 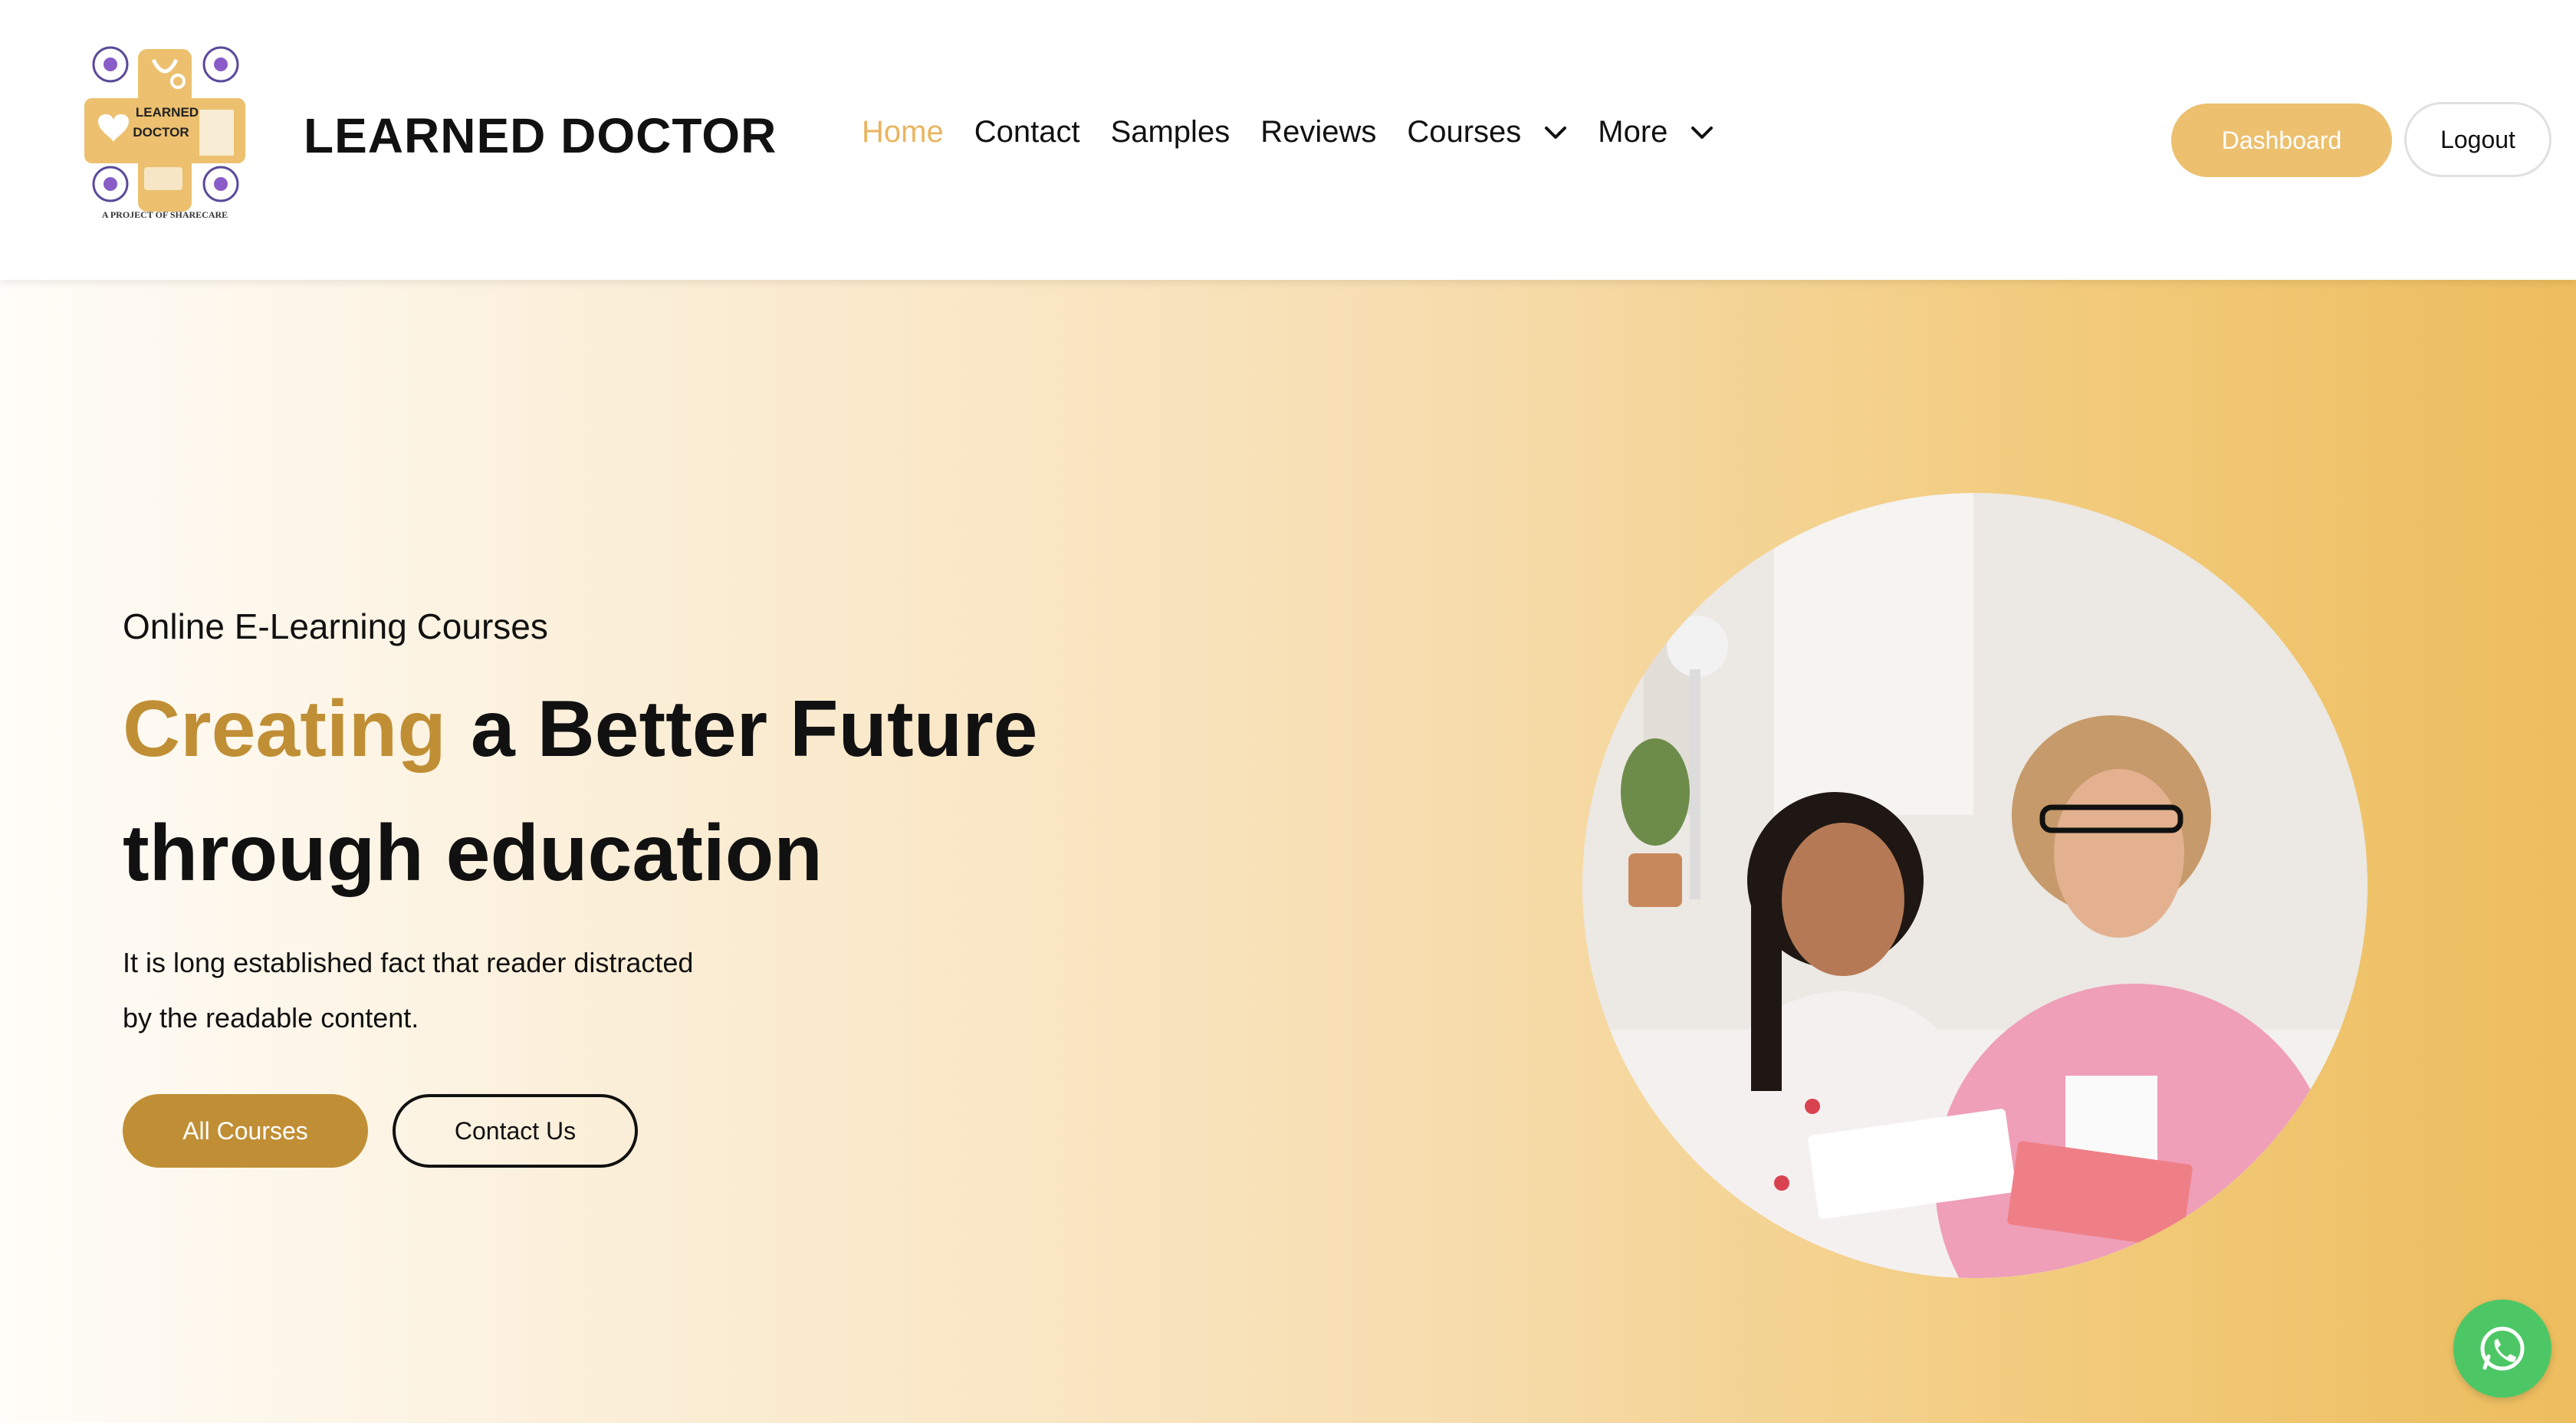 What do you see at coordinates (167, 113) in the screenshot?
I see `logo-text-line1: LEARNED` at bounding box center [167, 113].